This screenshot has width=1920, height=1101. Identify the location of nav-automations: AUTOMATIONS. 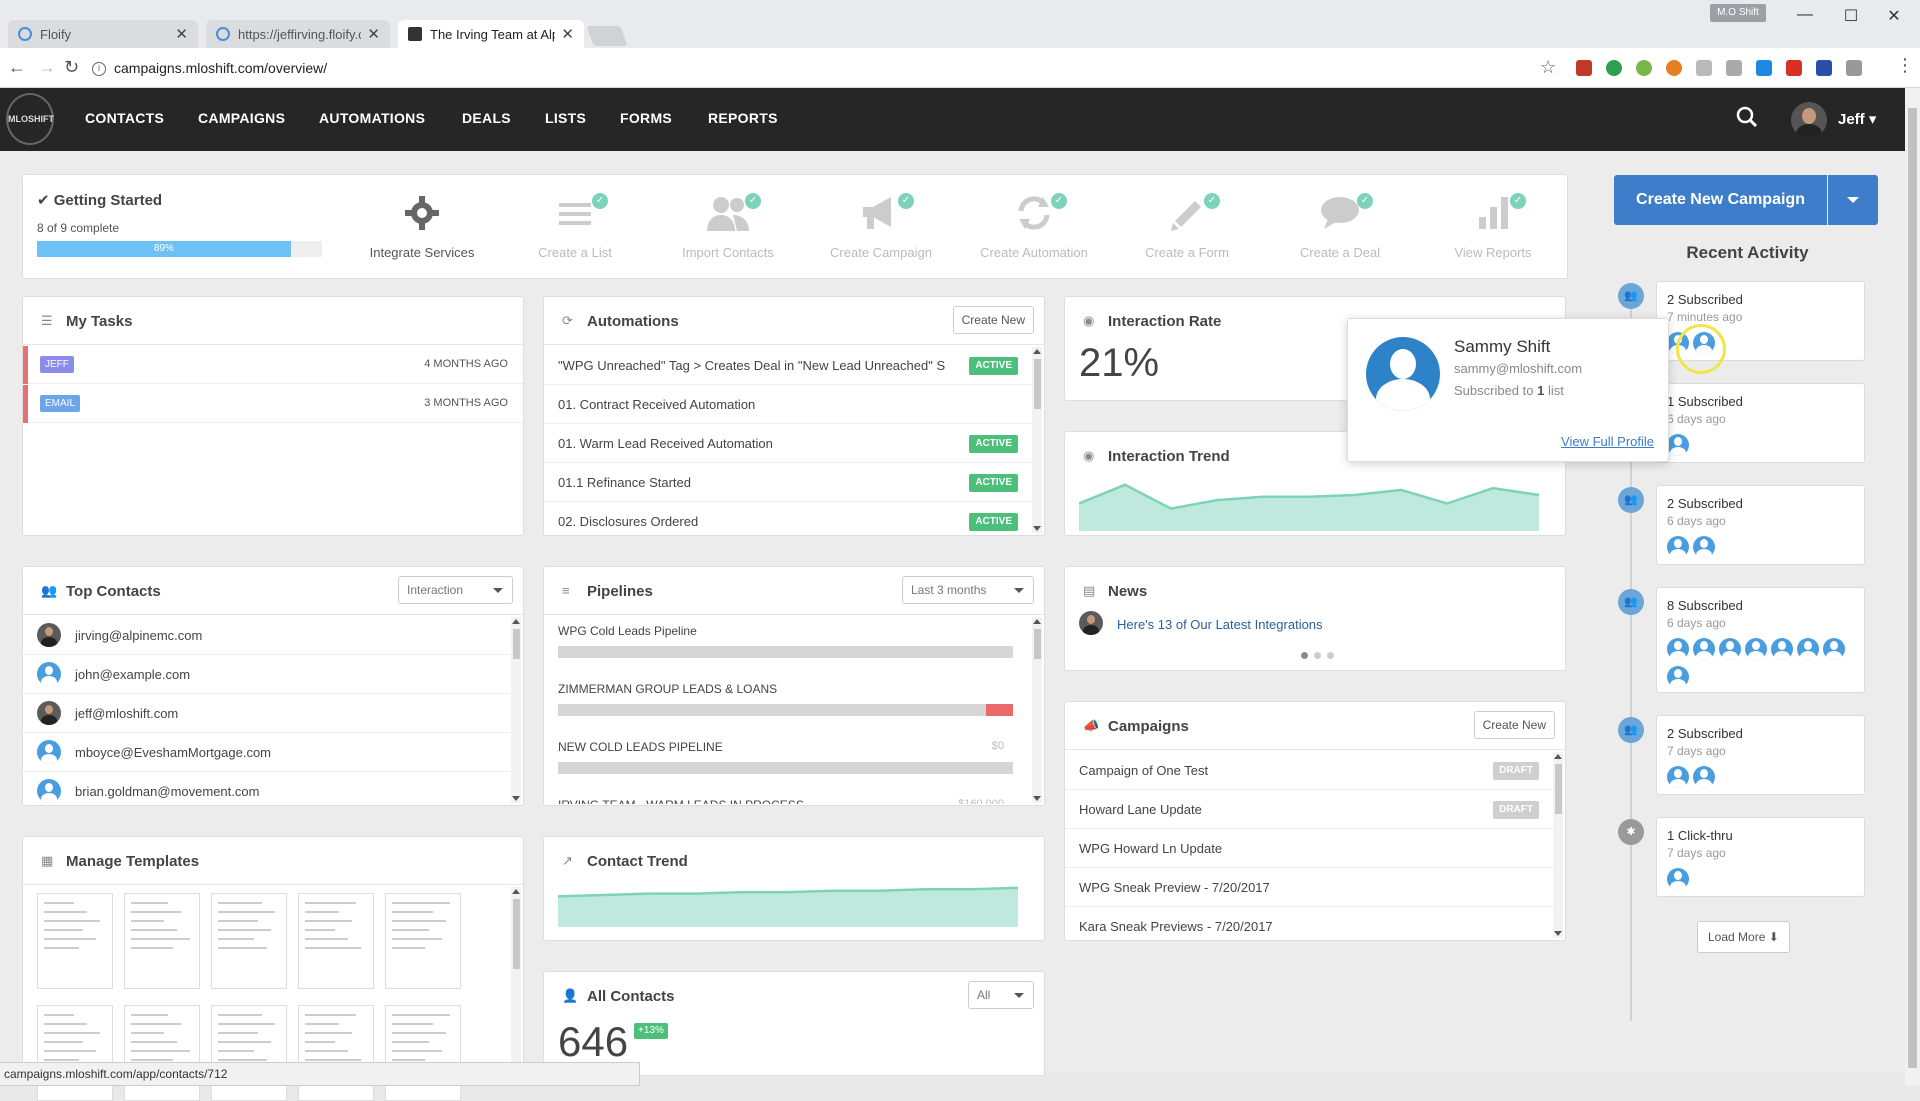
(372, 118).